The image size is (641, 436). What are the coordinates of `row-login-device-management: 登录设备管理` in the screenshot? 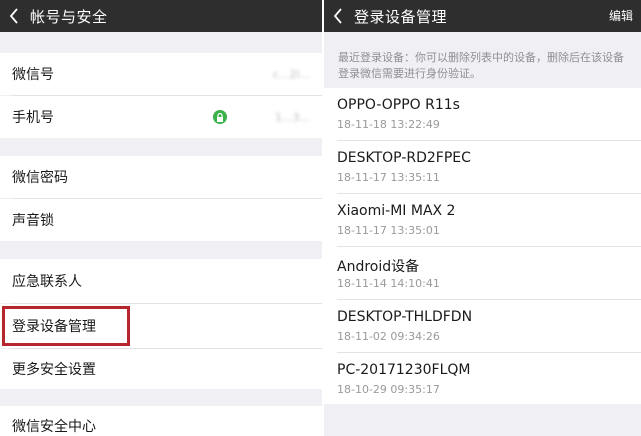 It's located at (161, 326).